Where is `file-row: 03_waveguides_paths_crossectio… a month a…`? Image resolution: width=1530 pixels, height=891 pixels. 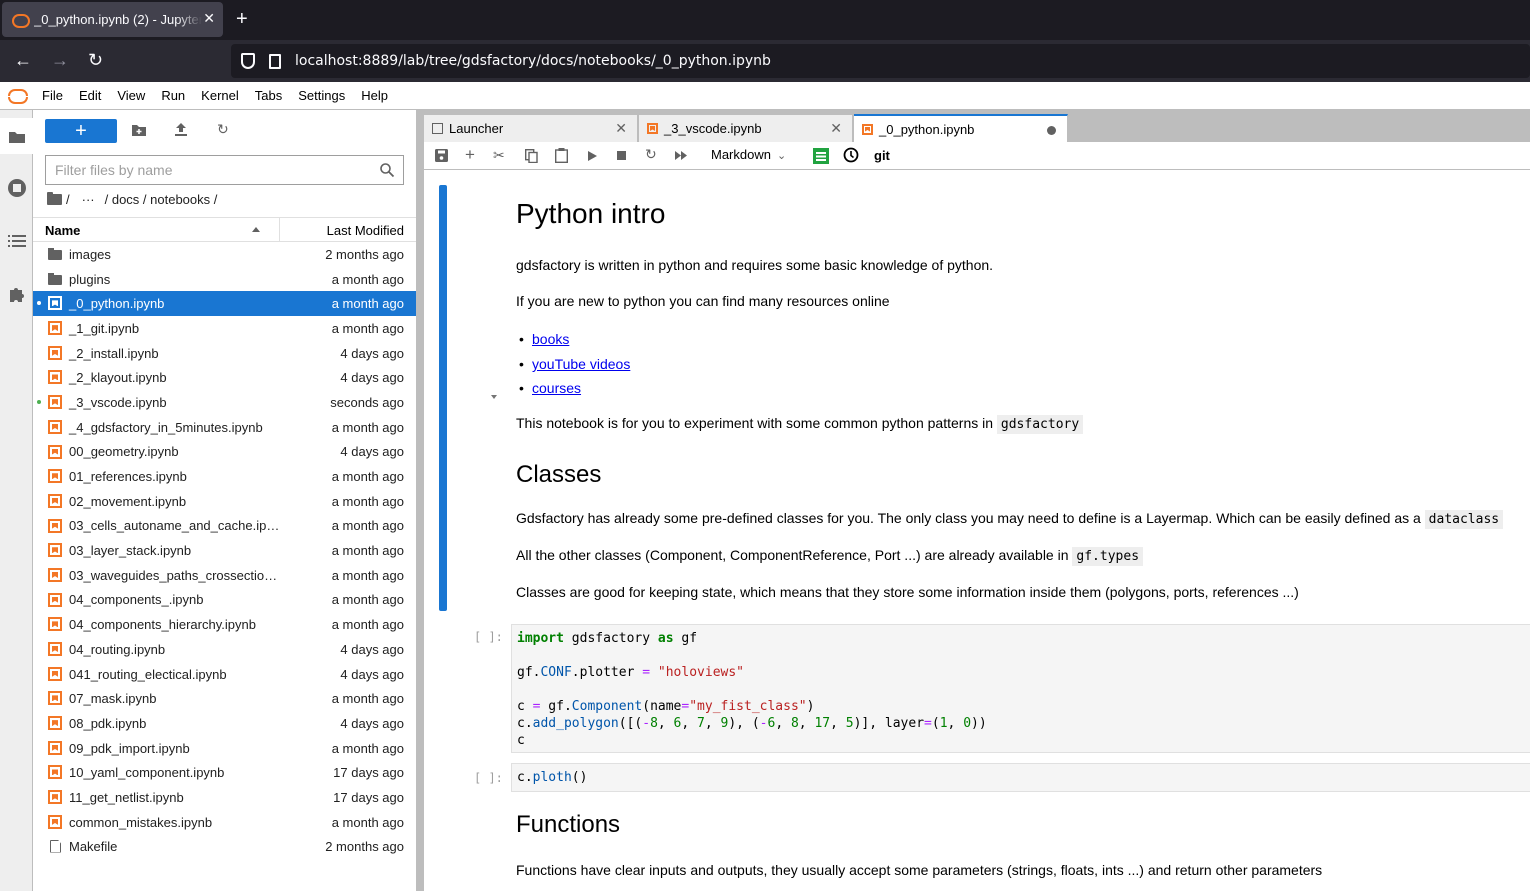 file-row: 03_waveguides_paths_crossectio… a month a… is located at coordinates (224, 575).